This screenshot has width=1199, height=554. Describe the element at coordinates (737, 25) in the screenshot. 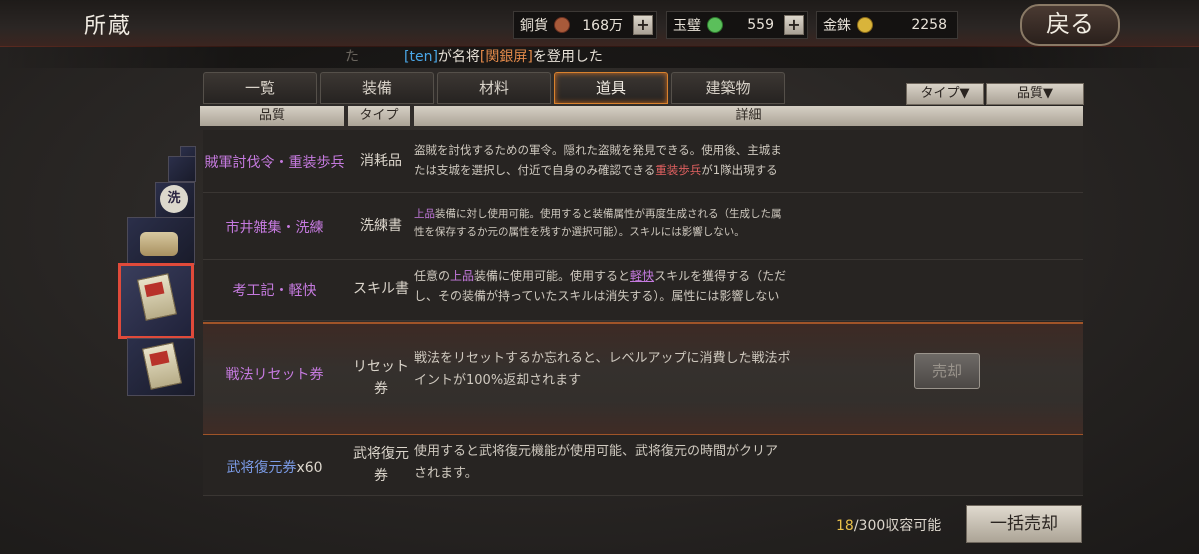

I see `jade-currency: 玉璧 559 +` at that location.